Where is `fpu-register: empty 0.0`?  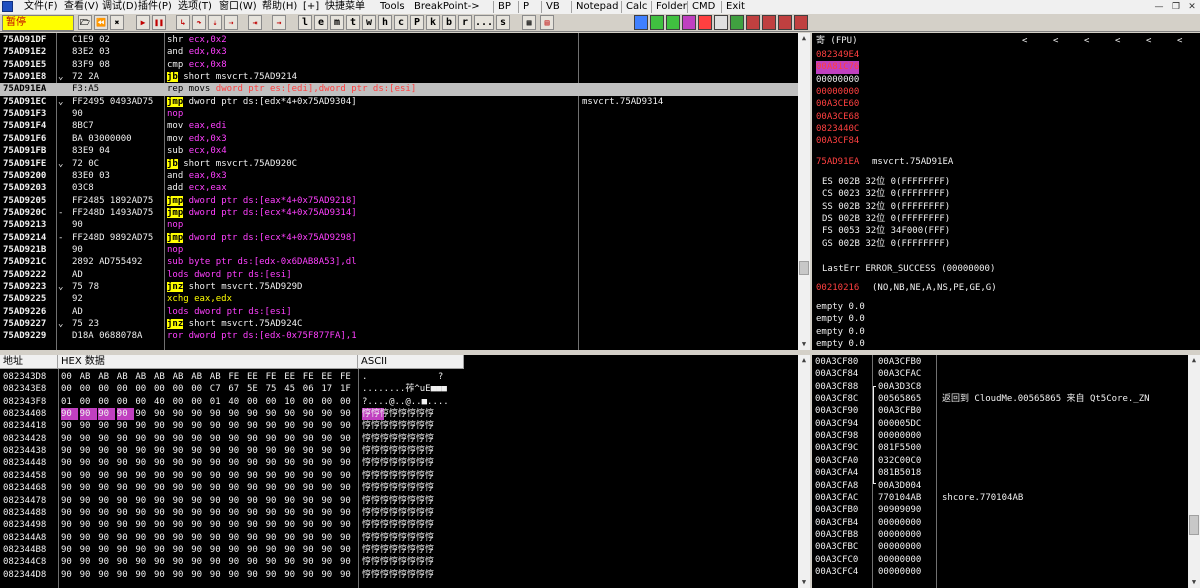 fpu-register: empty 0.0 is located at coordinates (840, 319).